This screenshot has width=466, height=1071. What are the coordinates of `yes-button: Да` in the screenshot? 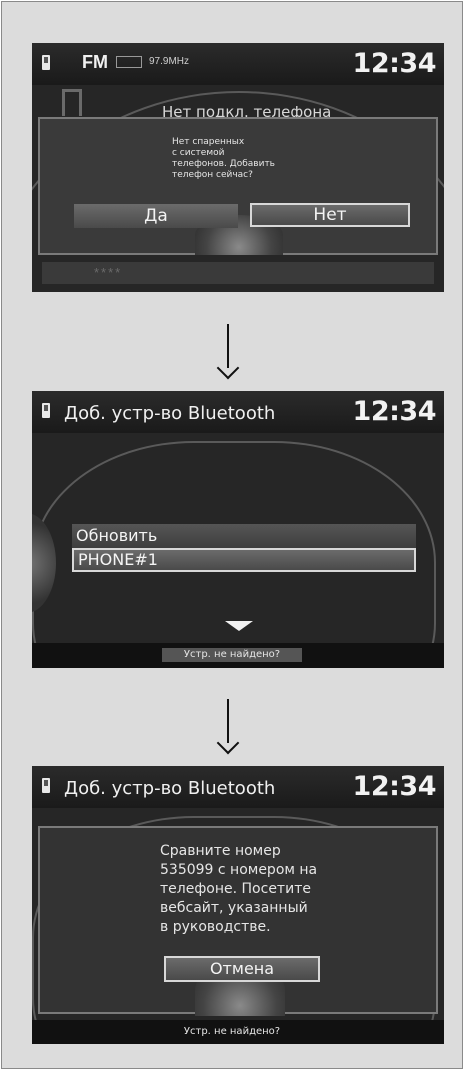 It's located at (156, 216).